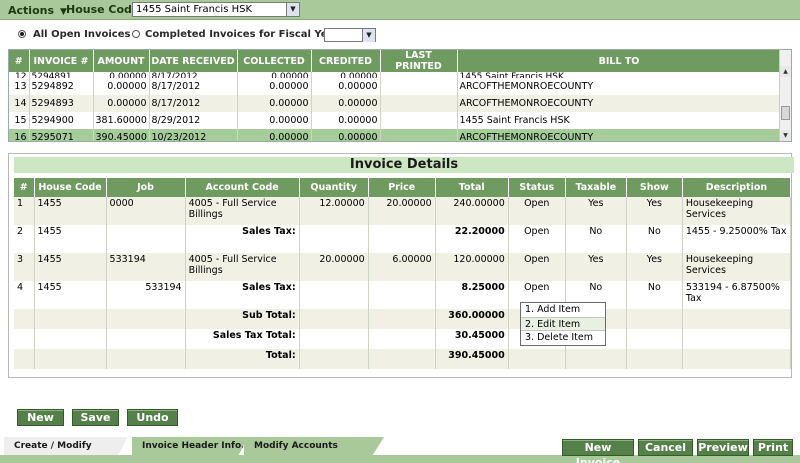 This screenshot has width=800, height=463. Describe the element at coordinates (785, 71) in the screenshot. I see `scroll-up-icon: ▲` at that location.